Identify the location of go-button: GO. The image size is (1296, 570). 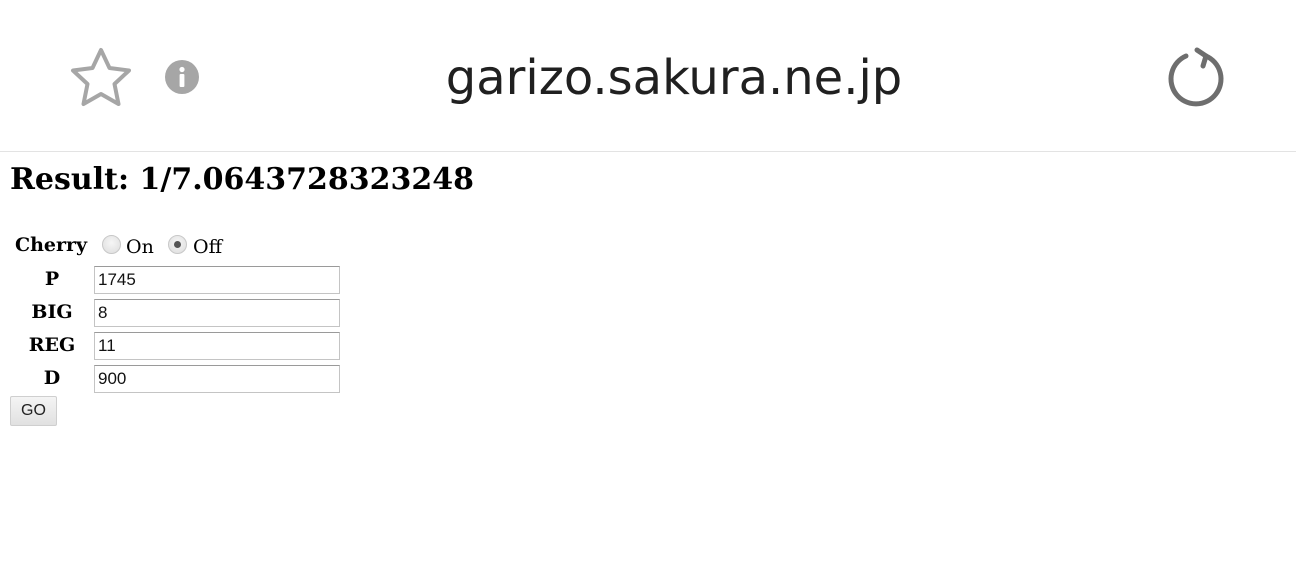
(33, 411).